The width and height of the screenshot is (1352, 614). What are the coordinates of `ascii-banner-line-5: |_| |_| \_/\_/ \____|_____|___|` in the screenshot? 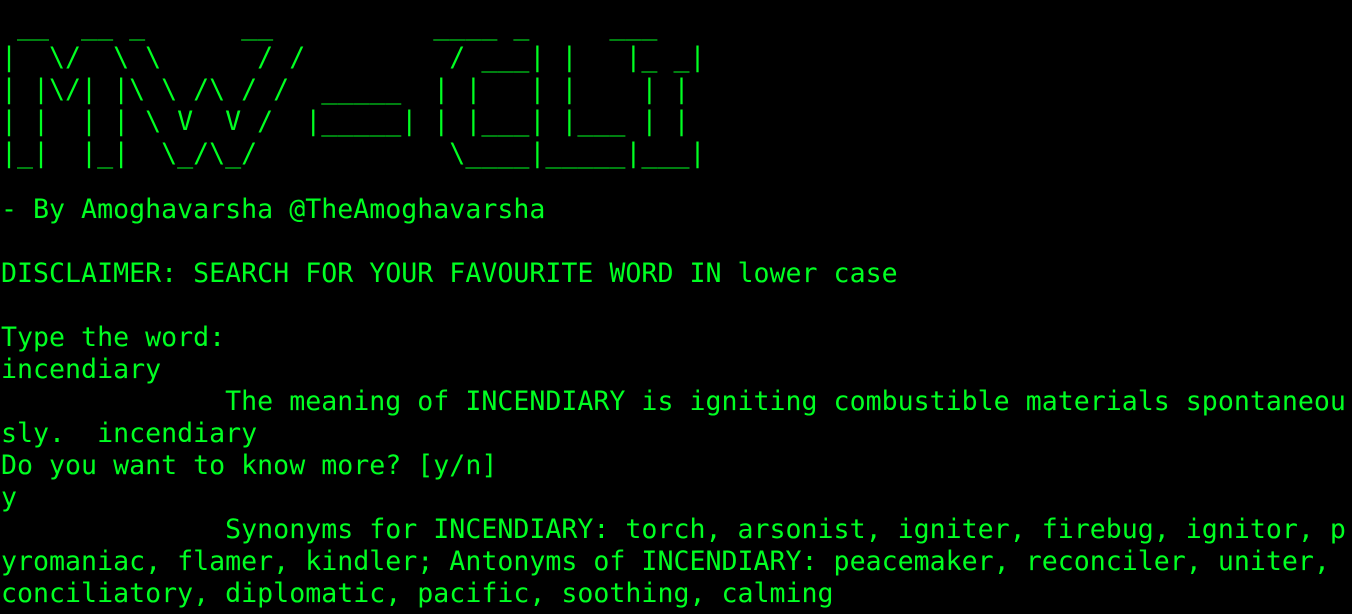 It's located at (353, 153).